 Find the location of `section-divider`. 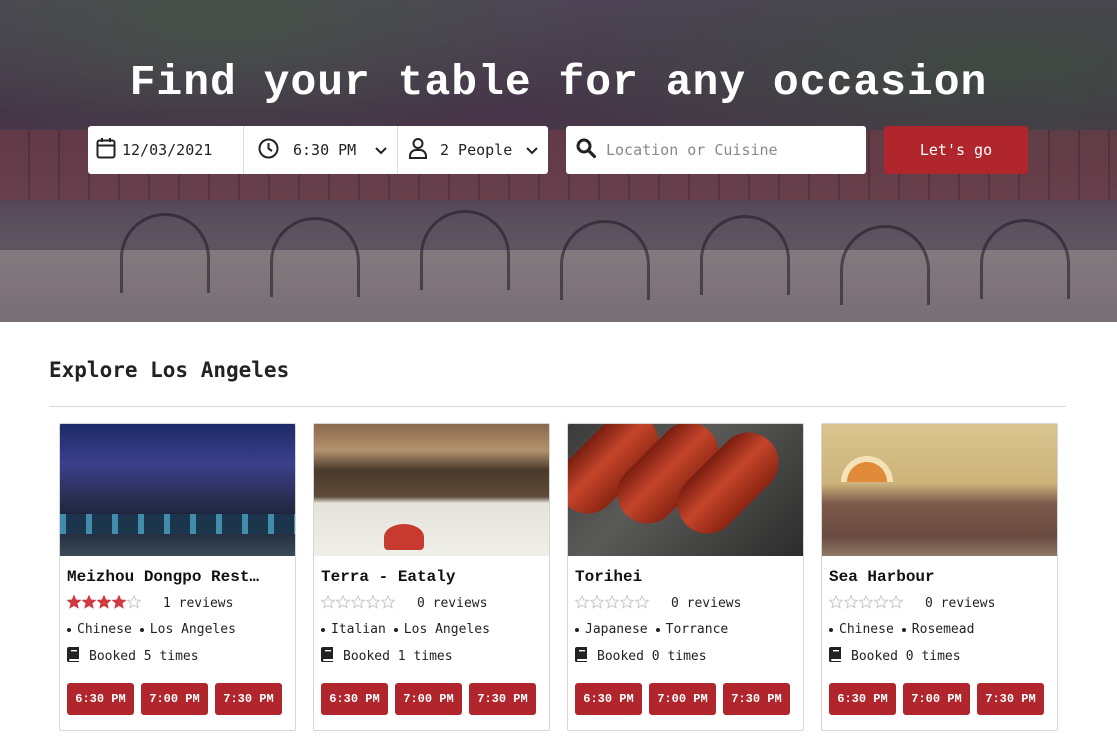

section-divider is located at coordinates (557, 406).